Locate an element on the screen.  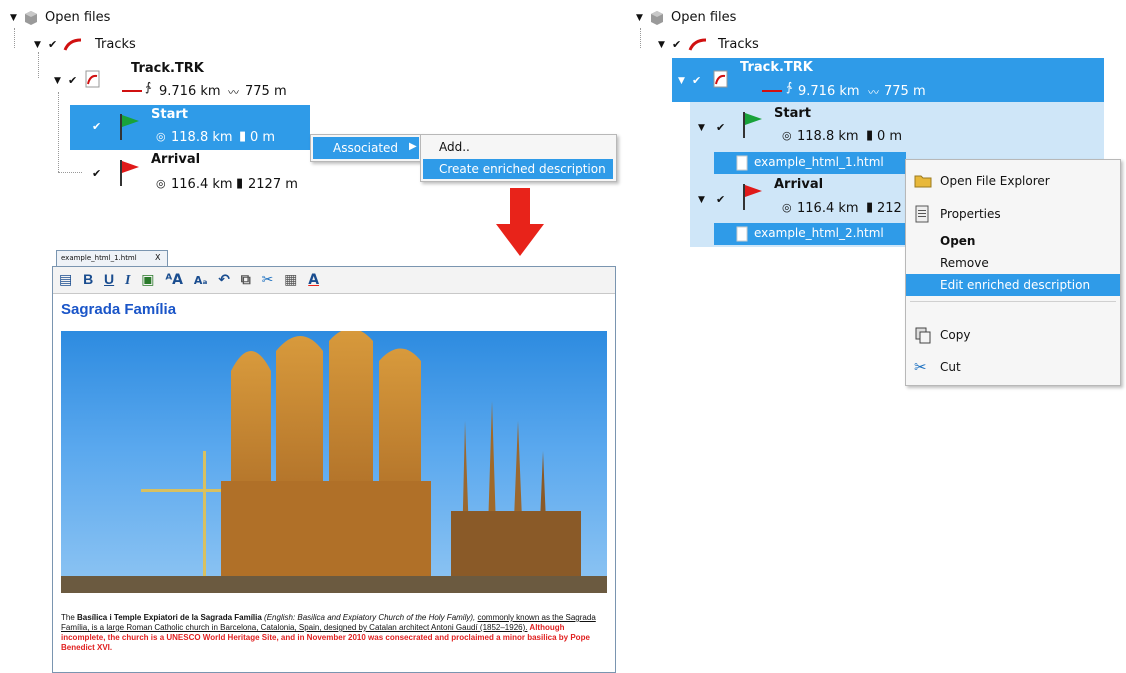
paste-icon: ▤ is located at coordinates (65, 280).